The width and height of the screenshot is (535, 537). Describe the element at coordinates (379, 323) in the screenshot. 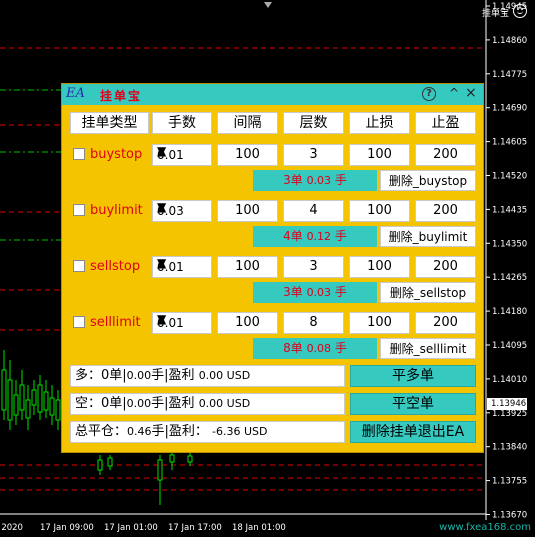

I see `order-selllimit-sl-input: 100` at that location.